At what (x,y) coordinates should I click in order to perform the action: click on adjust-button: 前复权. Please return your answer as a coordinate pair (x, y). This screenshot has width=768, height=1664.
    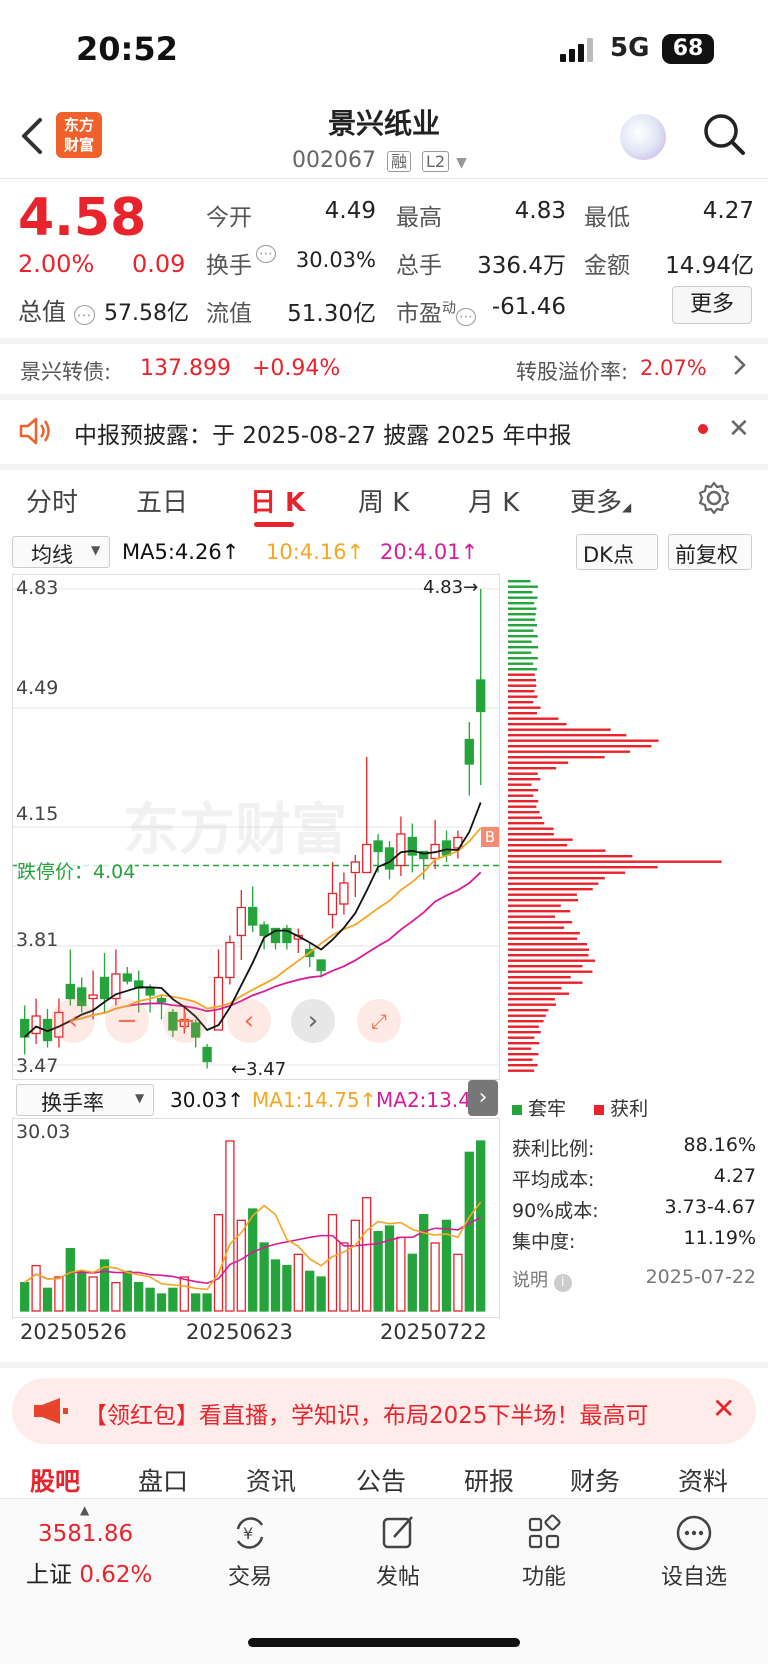
    Looking at the image, I should click on (710, 552).